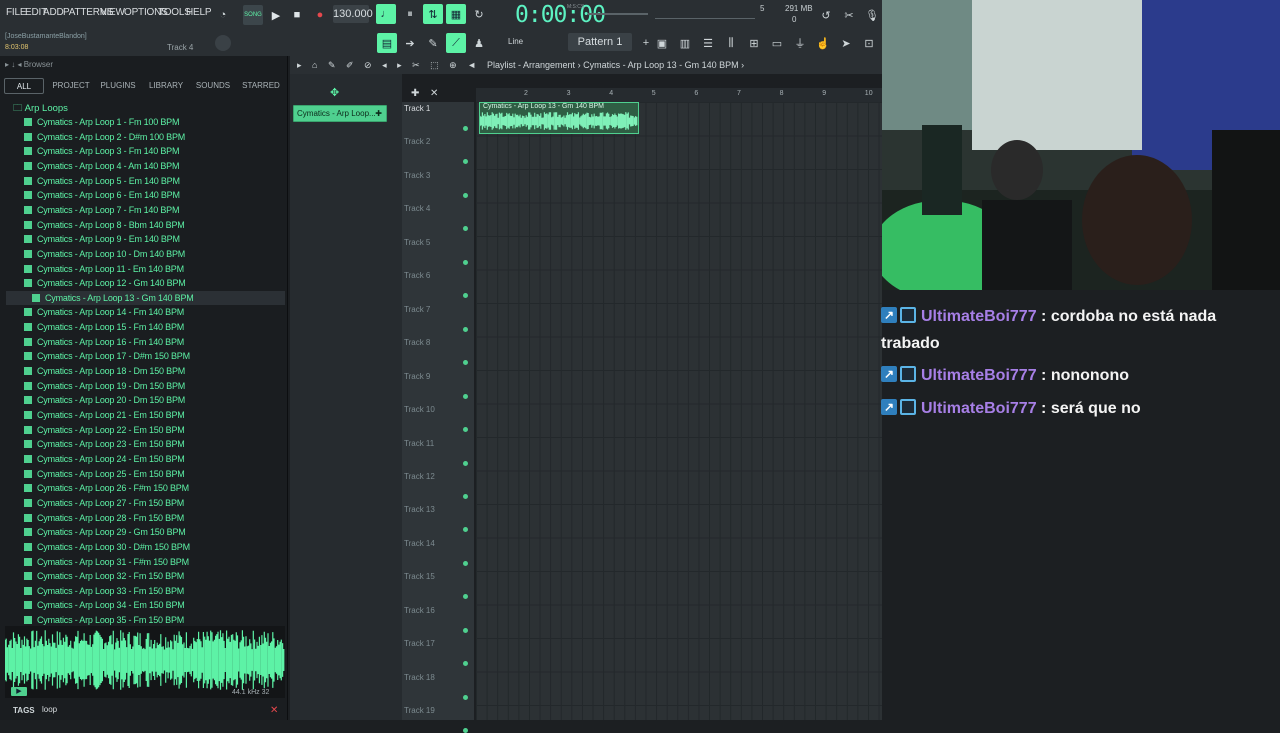 Image resolution: width=1280 pixels, height=733 pixels. Describe the element at coordinates (145, 297) in the screenshot. I see `browser-file-item: Cymatics - Arp Loop 13 - Gm 140 BPM` at that location.